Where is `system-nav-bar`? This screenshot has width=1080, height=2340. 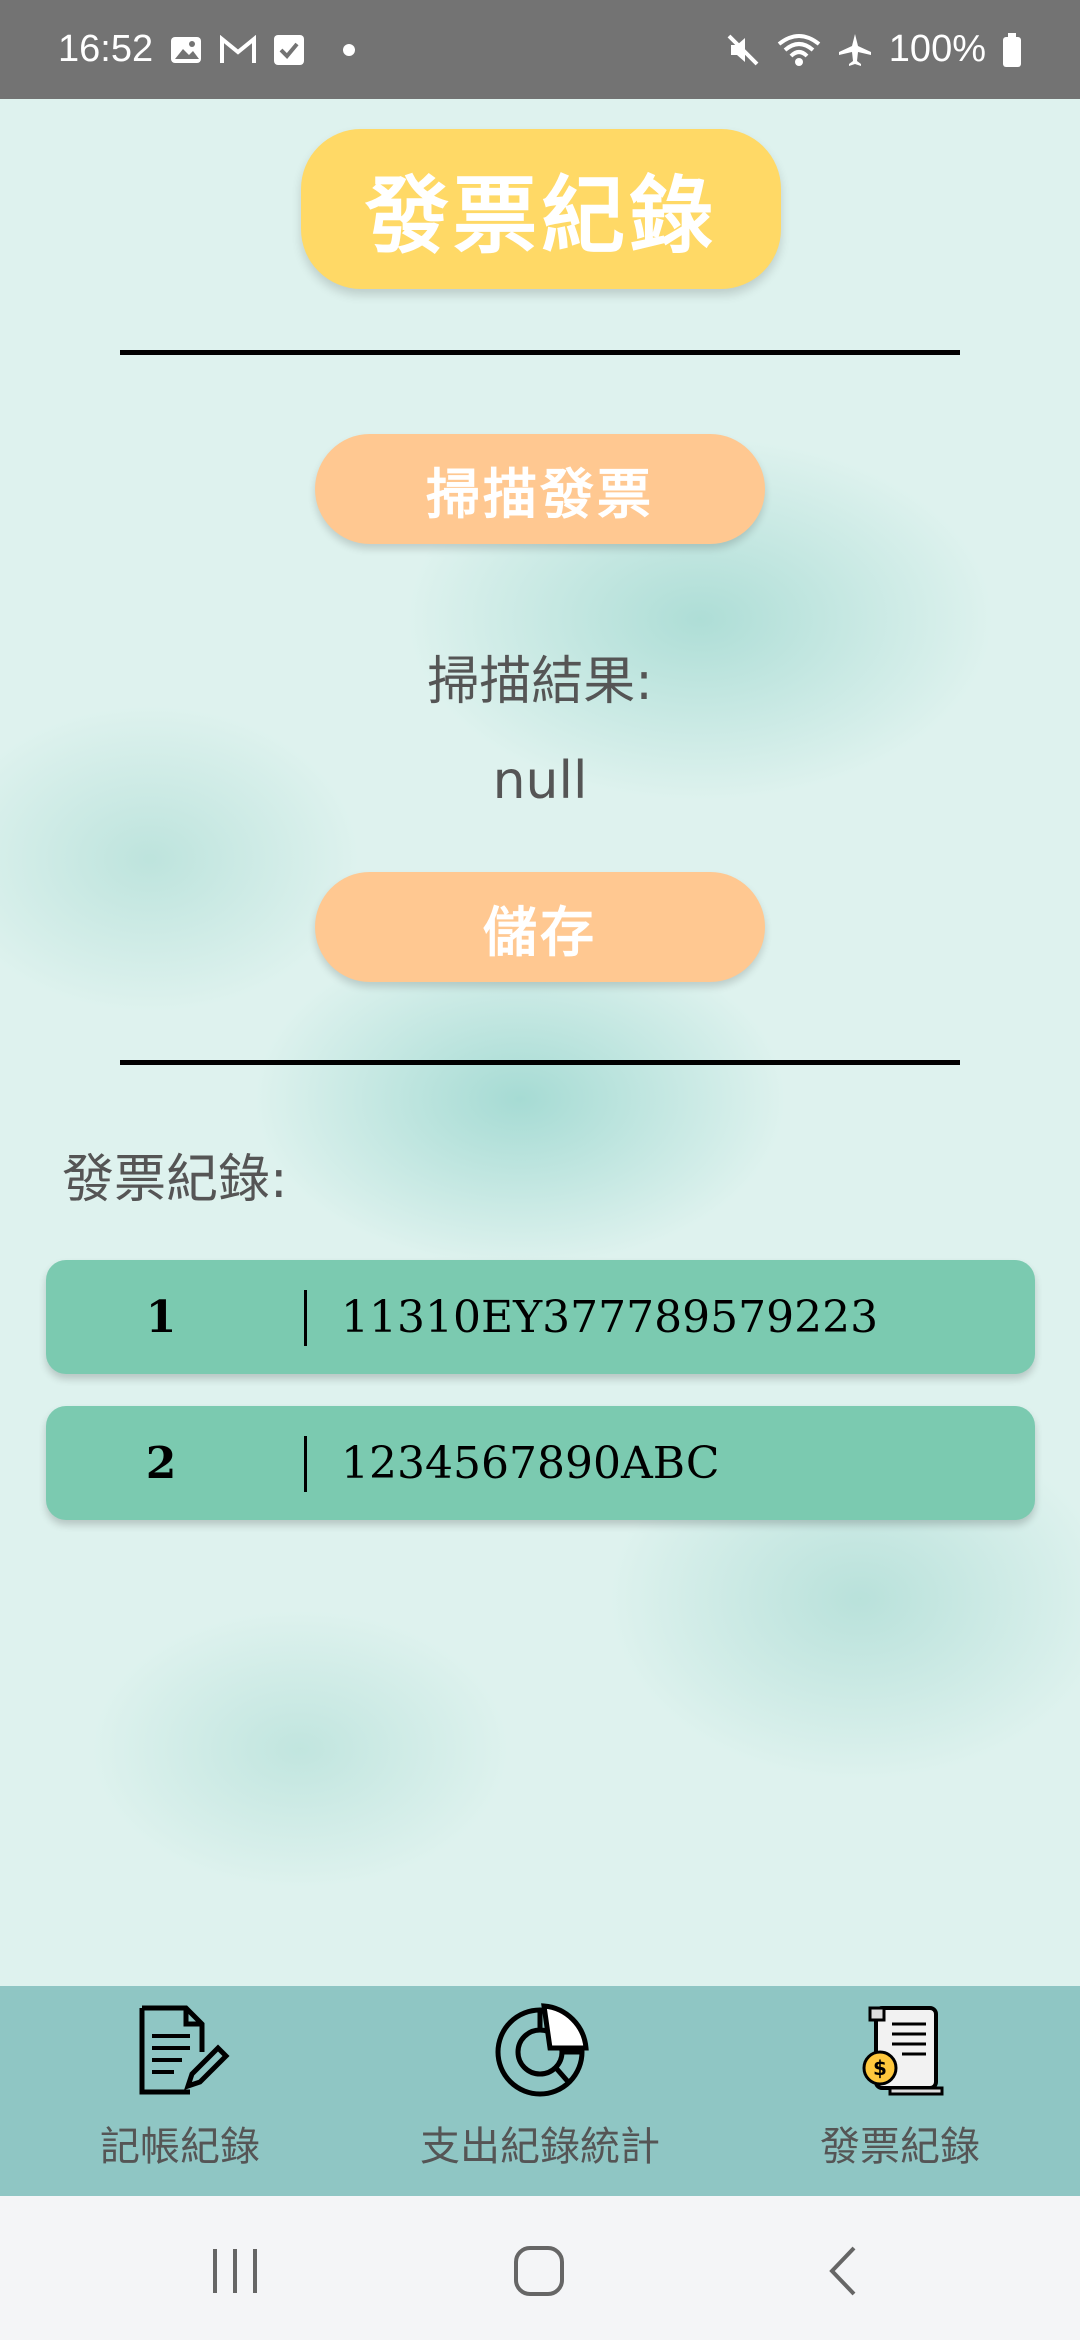
system-nav-bar is located at coordinates (540, 2268).